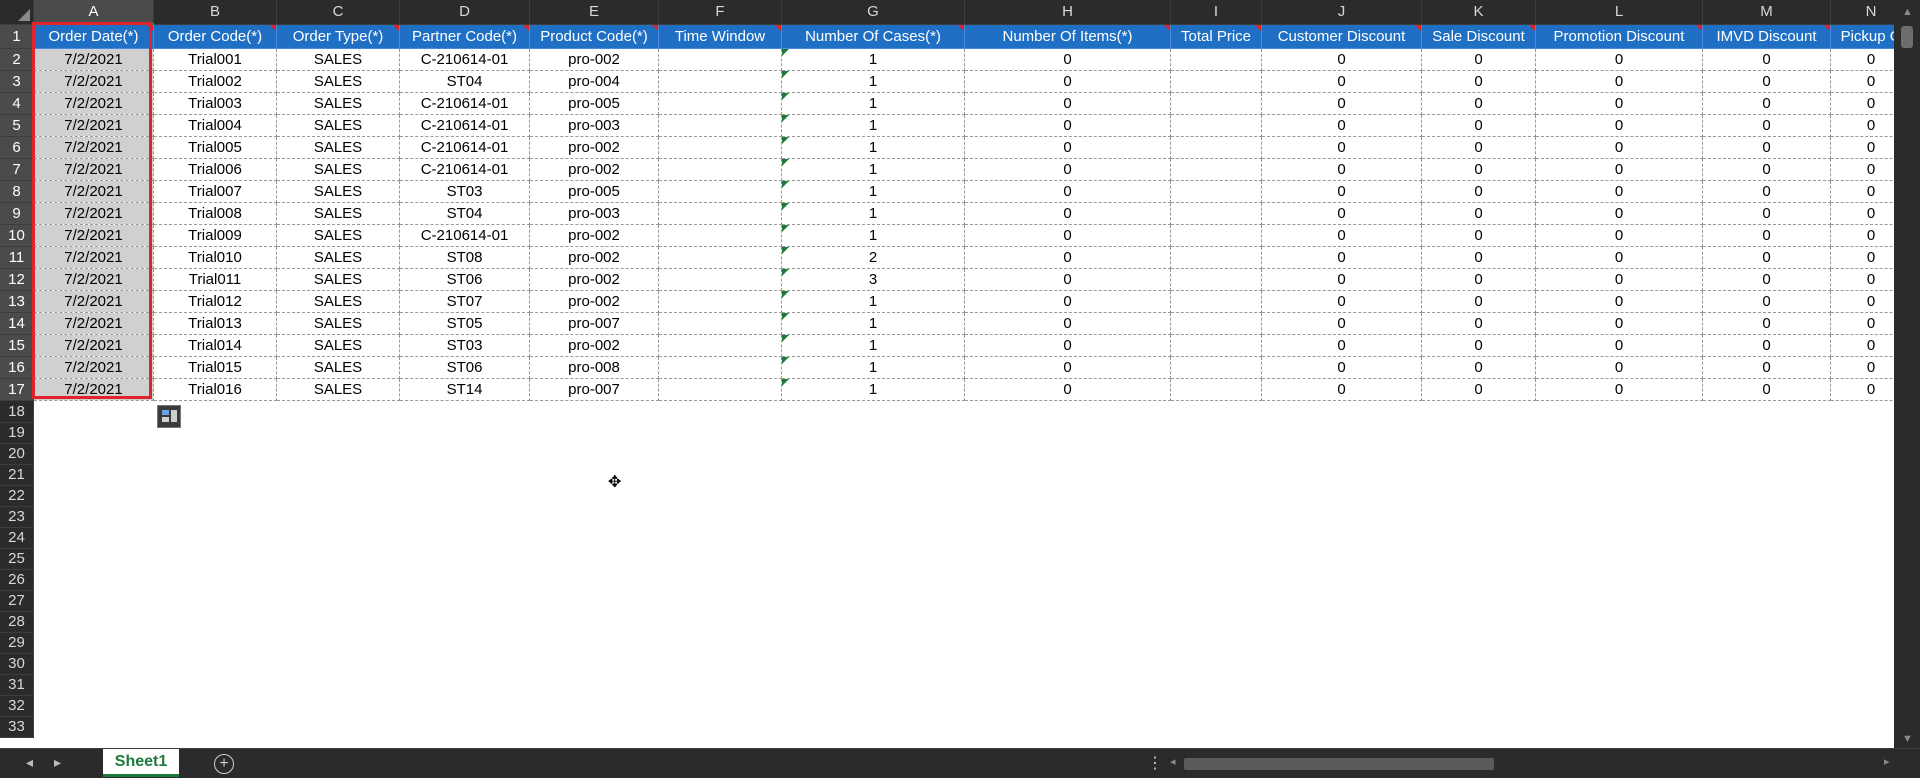 This screenshot has height=778, width=1920. Describe the element at coordinates (464, 59) in the screenshot. I see `cell-d: C-210614-01` at that location.